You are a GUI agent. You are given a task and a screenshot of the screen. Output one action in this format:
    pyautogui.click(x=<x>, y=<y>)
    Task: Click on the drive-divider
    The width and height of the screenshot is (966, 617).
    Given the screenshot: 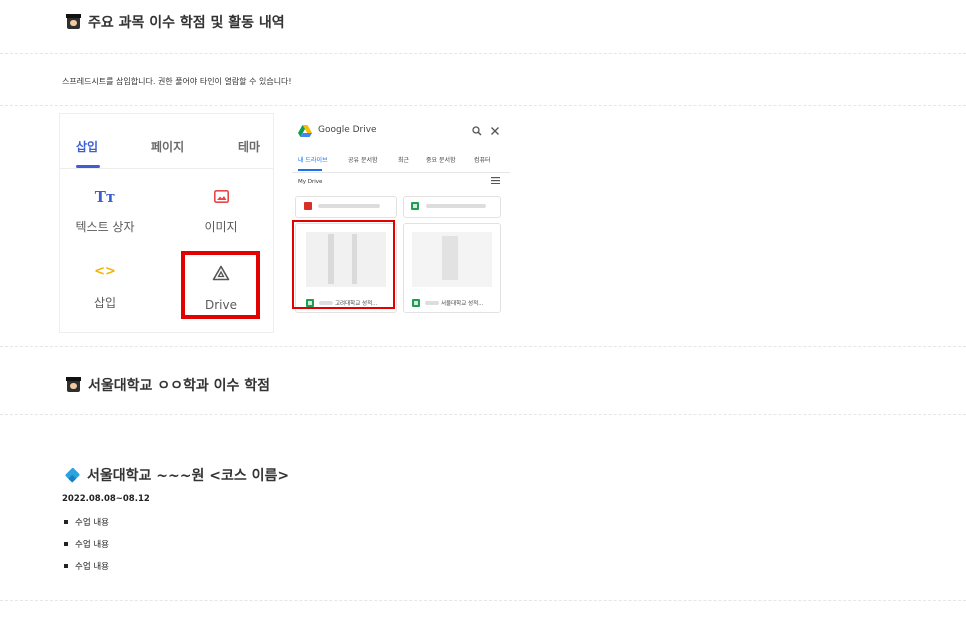 What is the action you would take?
    pyautogui.click(x=401, y=172)
    